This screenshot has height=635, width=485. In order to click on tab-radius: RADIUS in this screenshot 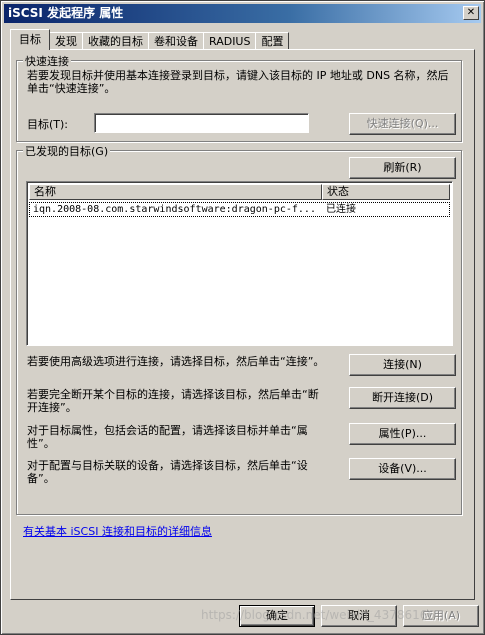, I will do `click(230, 41)`.